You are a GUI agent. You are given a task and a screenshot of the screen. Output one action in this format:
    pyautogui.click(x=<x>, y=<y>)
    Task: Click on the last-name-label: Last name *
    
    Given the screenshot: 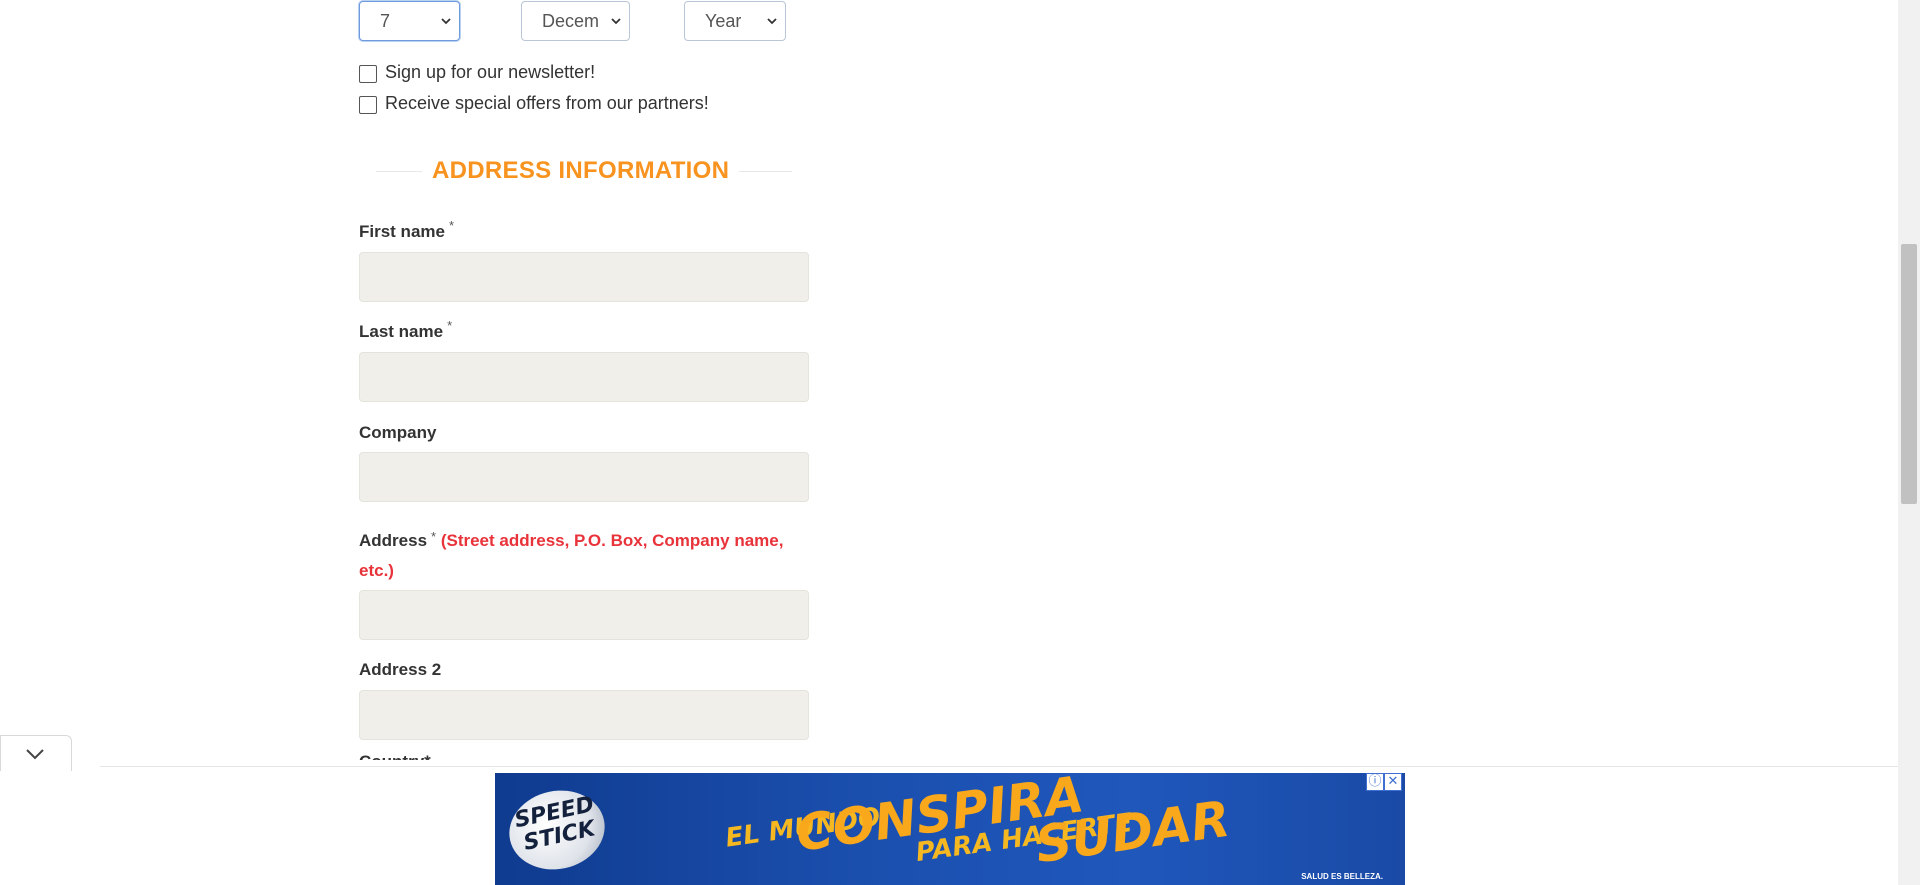 What is the action you would take?
    pyautogui.click(x=405, y=330)
    